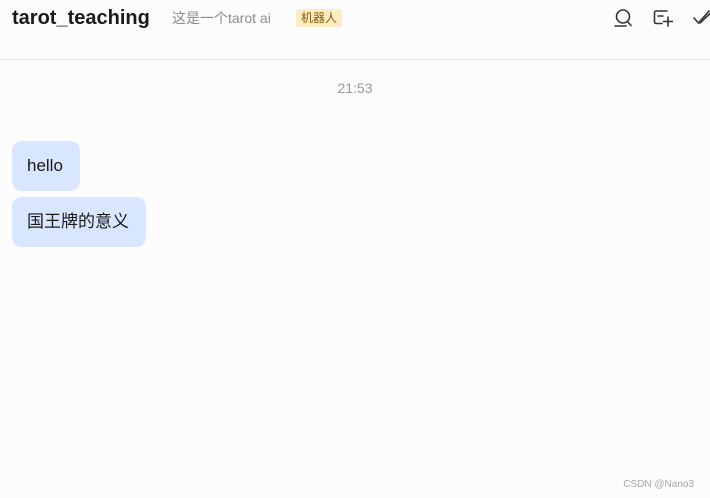 The height and width of the screenshot is (498, 710). I want to click on add-chat-icon, so click(663, 18).